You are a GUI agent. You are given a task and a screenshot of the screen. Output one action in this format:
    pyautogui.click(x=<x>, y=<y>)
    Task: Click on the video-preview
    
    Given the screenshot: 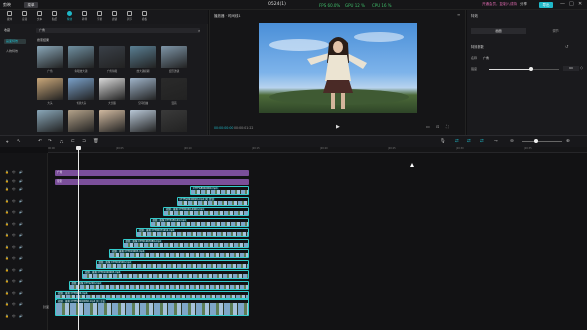 What is the action you would take?
    pyautogui.click(x=338, y=68)
    